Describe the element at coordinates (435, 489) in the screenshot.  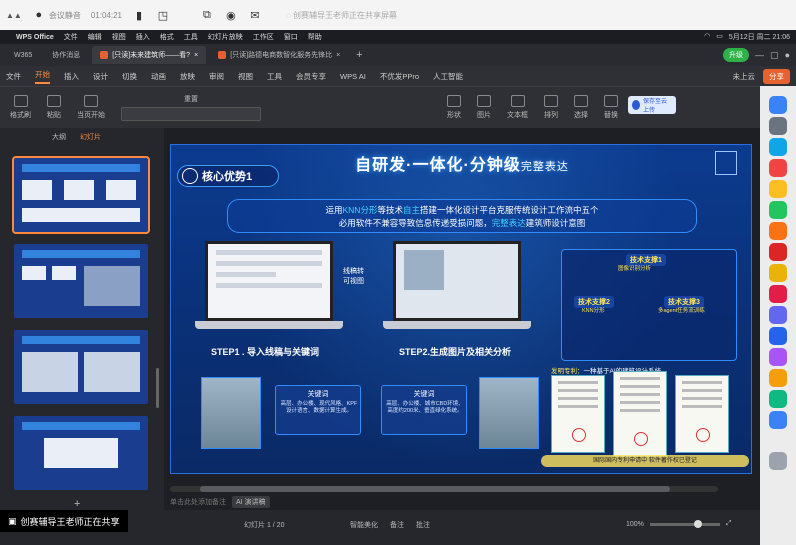
I see `scrollbar-thumb` at that location.